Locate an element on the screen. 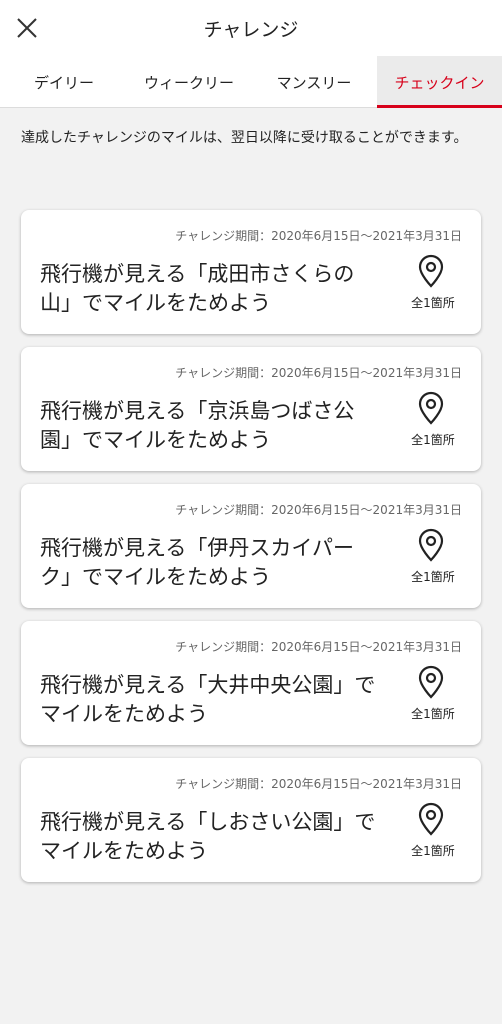 This screenshot has height=1024, width=502. challenge-title: 飛行機が見える「京浜島つばさ公園」でマイルをためよう is located at coordinates (197, 425).